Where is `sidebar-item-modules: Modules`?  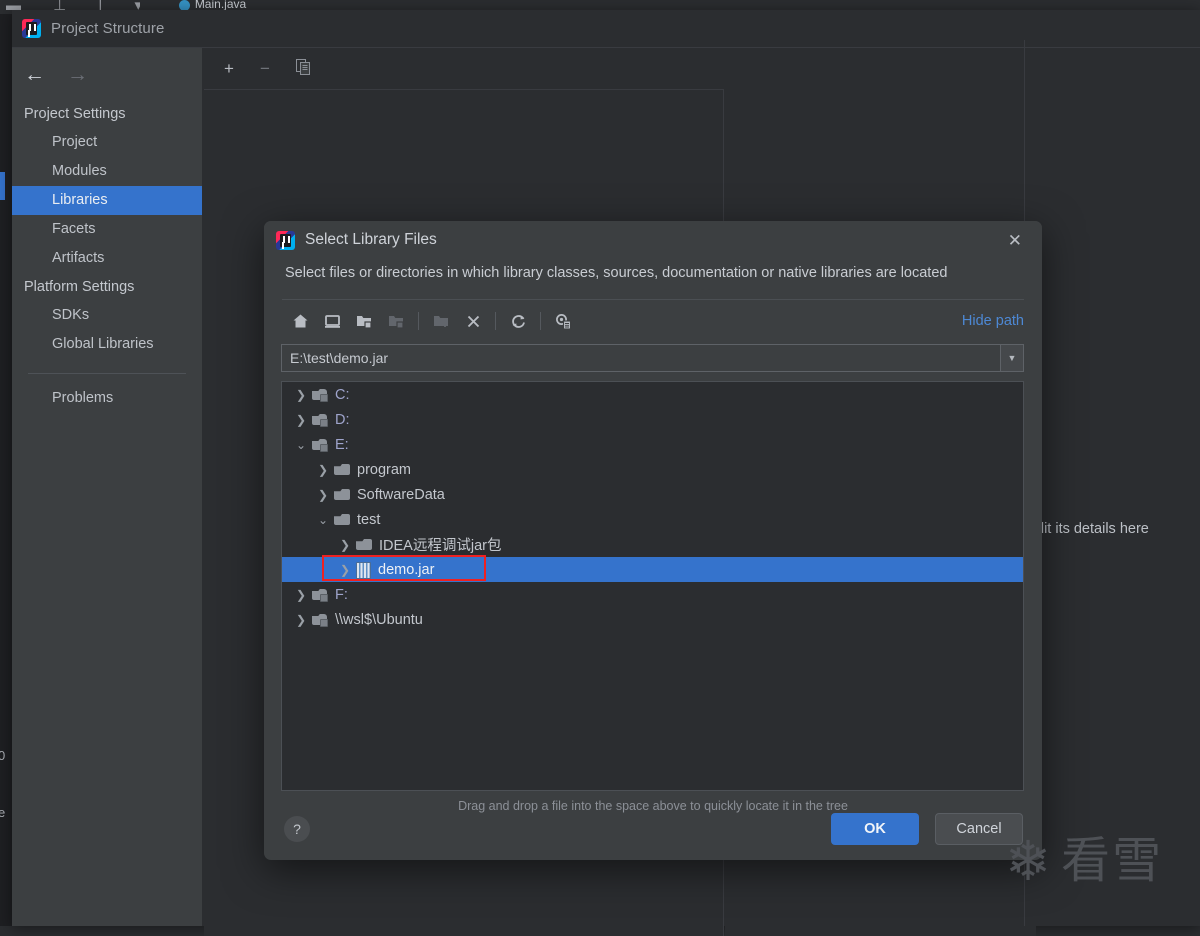
sidebar-item-modules: Modules is located at coordinates (107, 171).